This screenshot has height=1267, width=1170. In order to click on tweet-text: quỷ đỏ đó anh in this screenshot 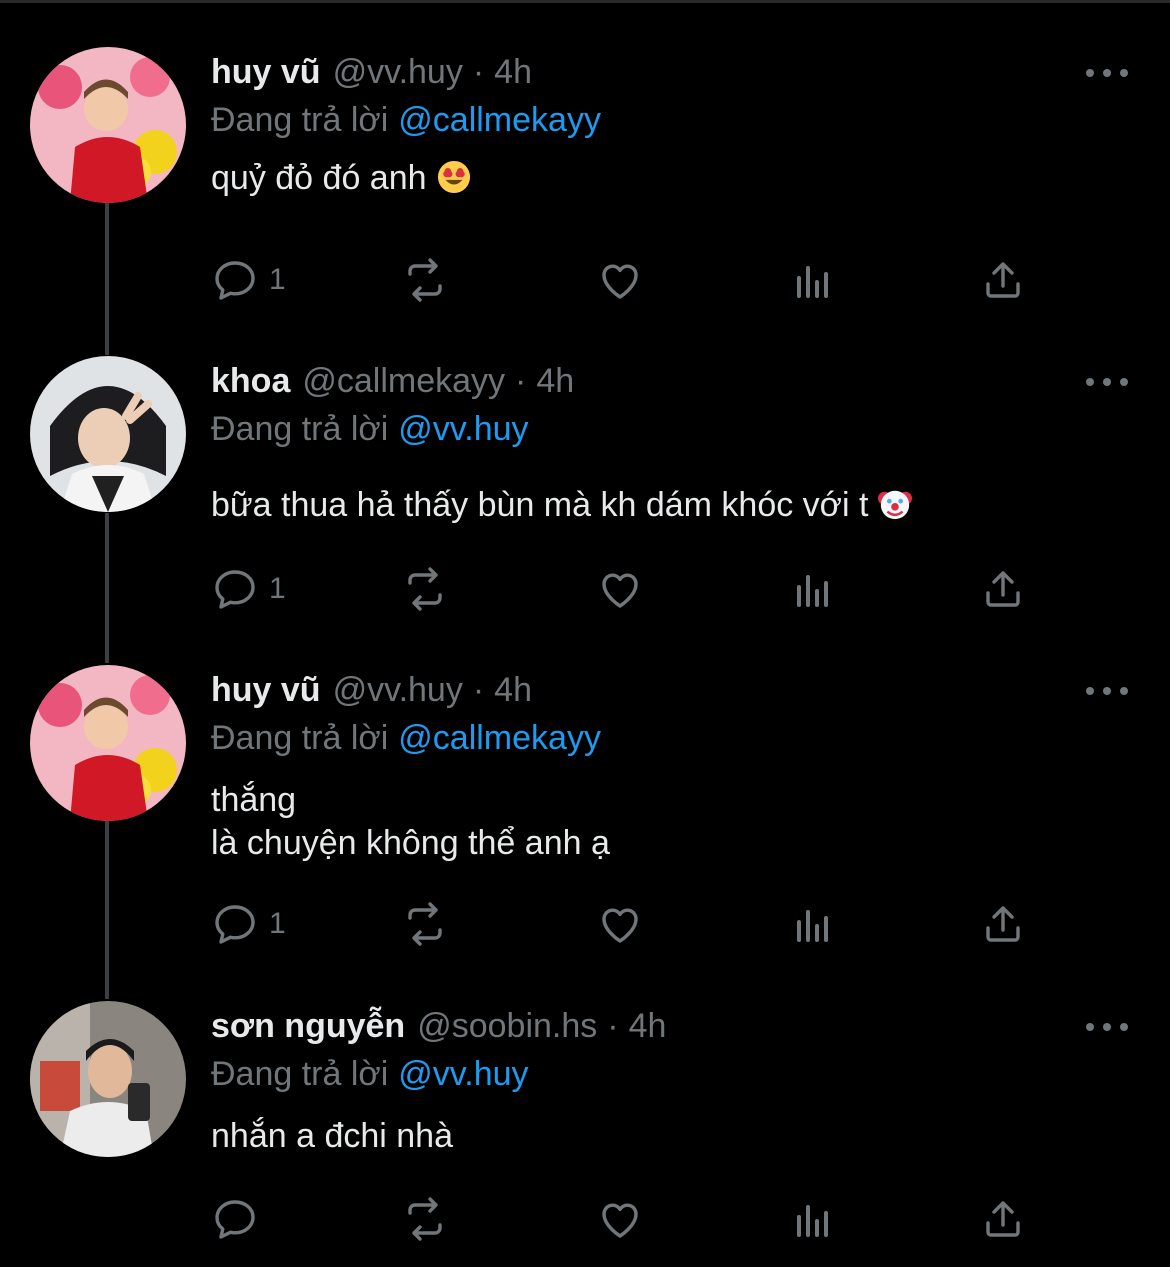, I will do `click(341, 178)`.